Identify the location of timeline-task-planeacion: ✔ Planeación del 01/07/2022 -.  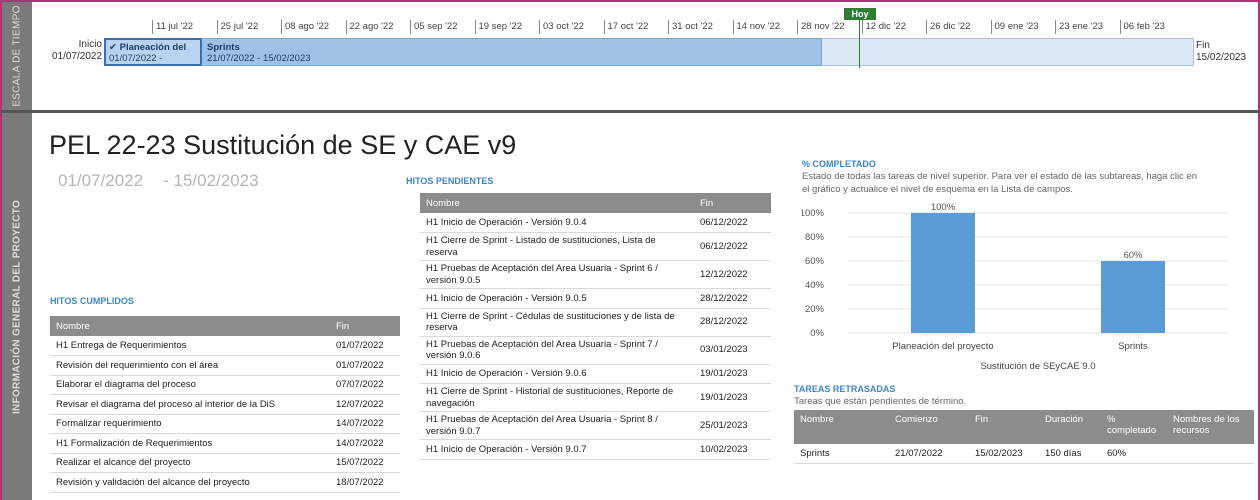
(153, 52).